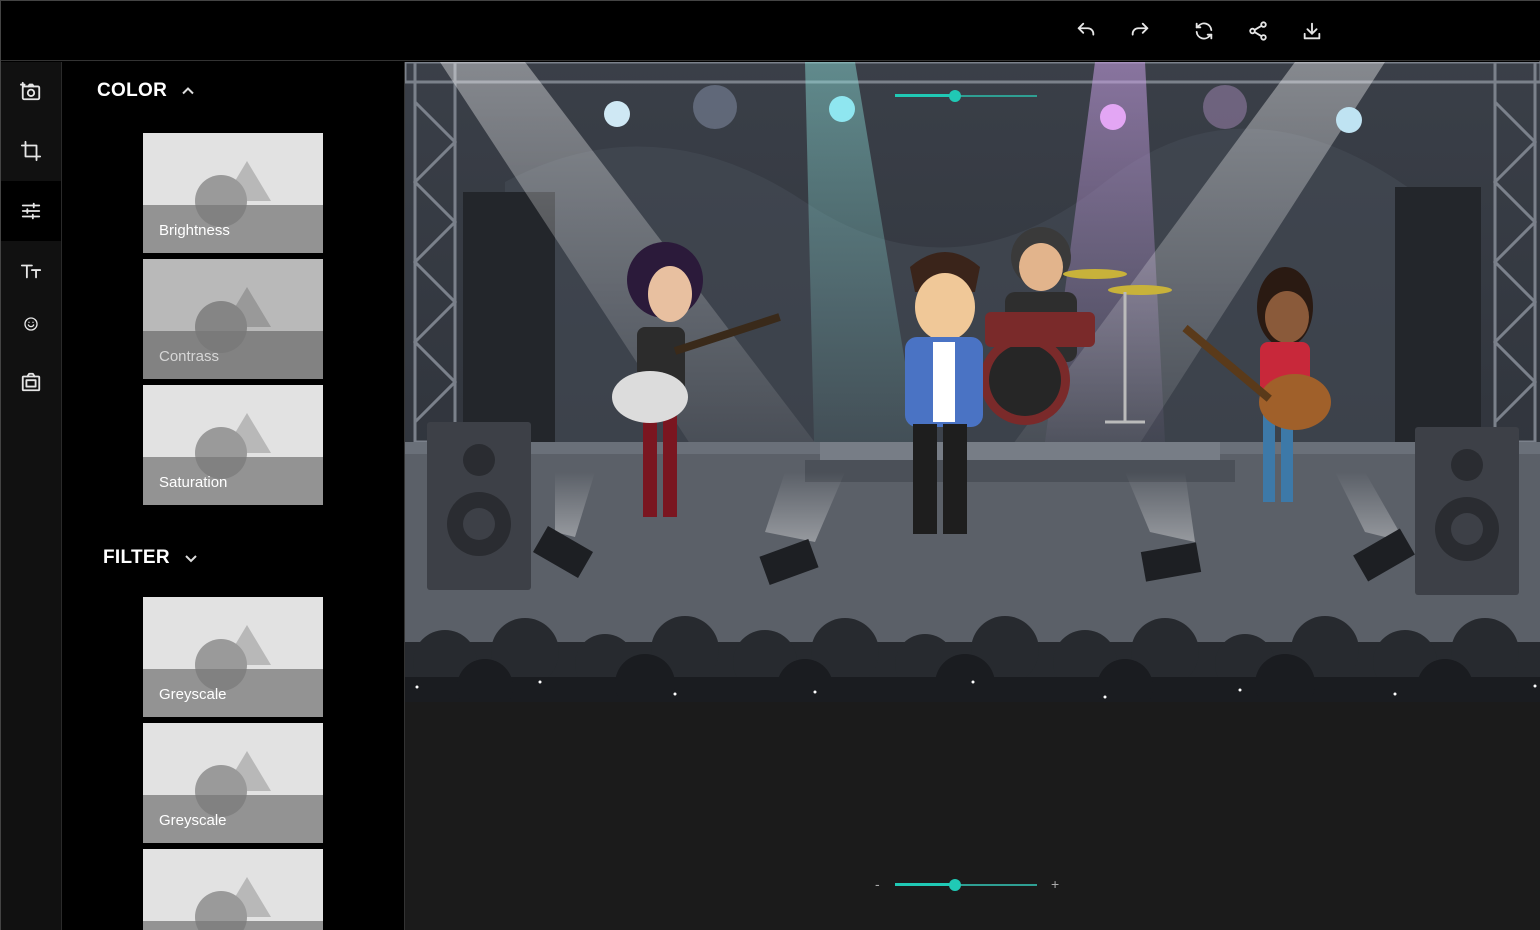 The height and width of the screenshot is (930, 1540). What do you see at coordinates (233, 445) in the screenshot?
I see `saturation-option: Saturation` at bounding box center [233, 445].